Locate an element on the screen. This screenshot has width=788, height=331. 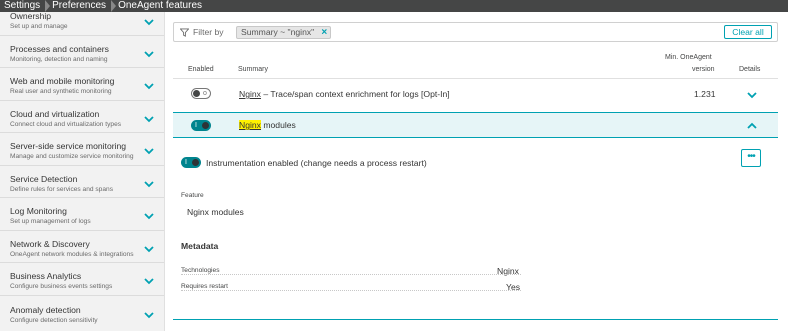
table-row-expanded: I Nginx modules is located at coordinates (475, 125).